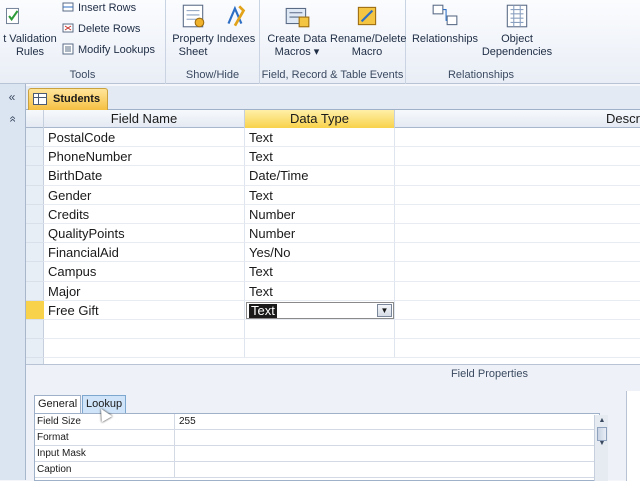 The image size is (640, 481). What do you see at coordinates (144, 176) in the screenshot?
I see `field-name-cell: BirthDate` at bounding box center [144, 176].